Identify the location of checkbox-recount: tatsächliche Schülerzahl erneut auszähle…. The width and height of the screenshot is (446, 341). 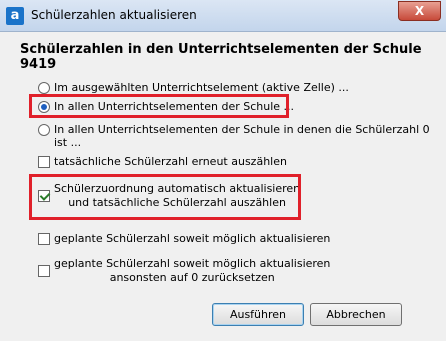
(162, 161).